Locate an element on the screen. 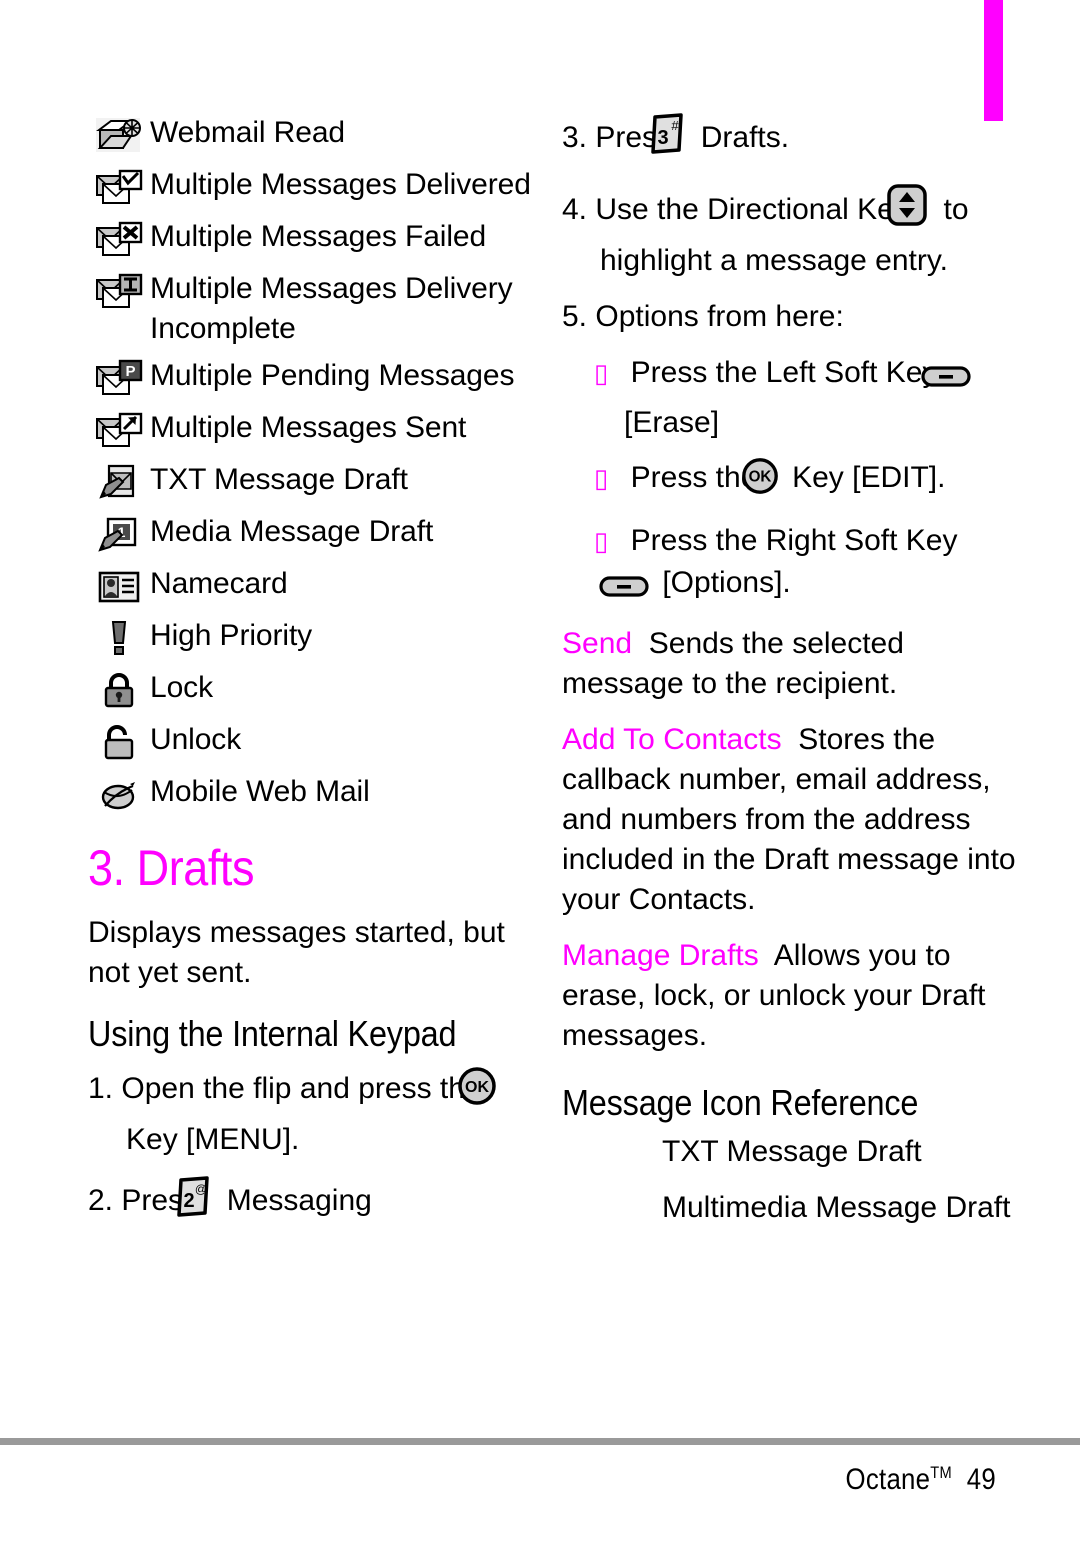  footer-trademark: TM is located at coordinates (941, 1472).